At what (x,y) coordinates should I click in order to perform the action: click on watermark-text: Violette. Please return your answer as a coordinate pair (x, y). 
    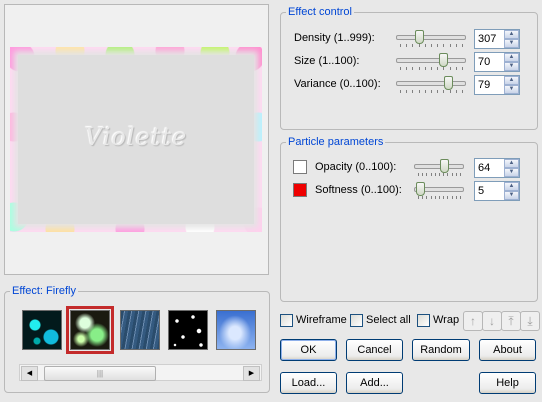
    Looking at the image, I should click on (136, 137).